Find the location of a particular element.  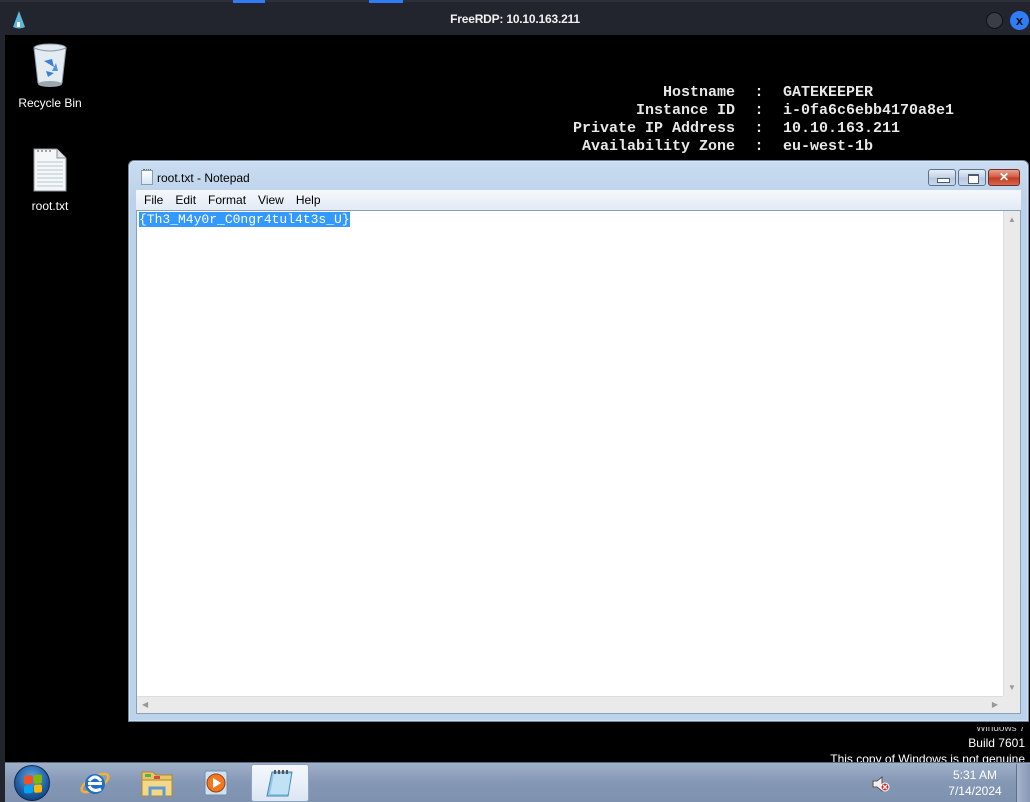

internet-explorer-icon is located at coordinates (95, 783).